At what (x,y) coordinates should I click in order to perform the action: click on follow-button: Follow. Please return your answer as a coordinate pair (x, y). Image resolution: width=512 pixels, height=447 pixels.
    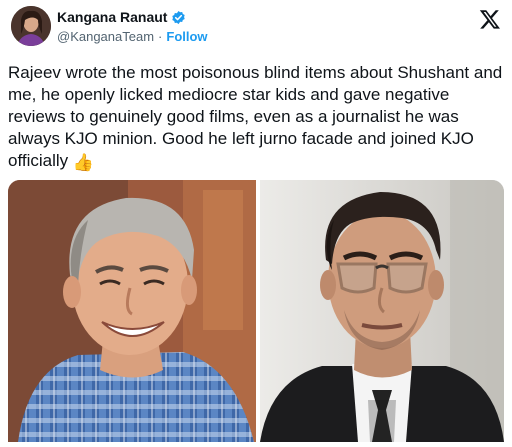
    Looking at the image, I should click on (186, 36).